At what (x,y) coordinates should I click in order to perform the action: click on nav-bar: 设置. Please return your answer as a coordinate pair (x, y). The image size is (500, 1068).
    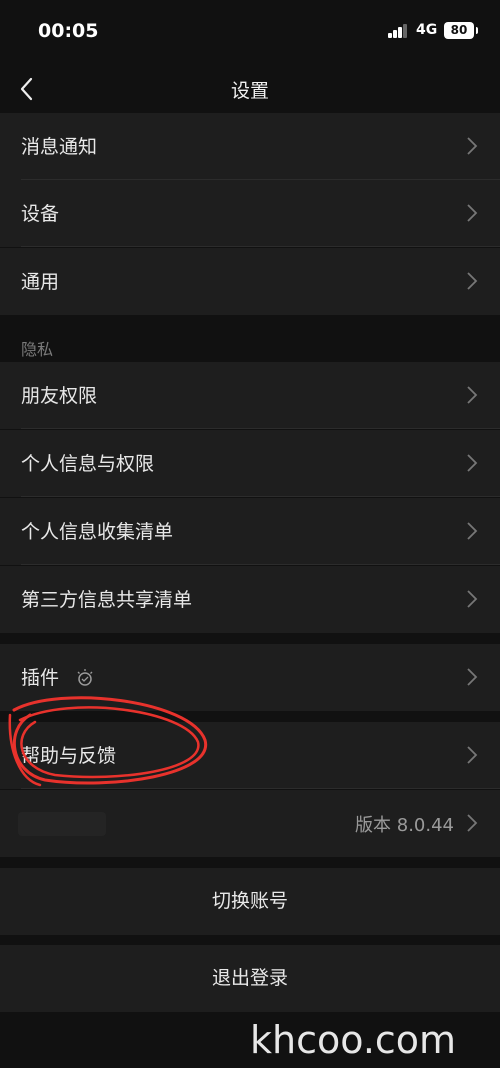
    Looking at the image, I should click on (250, 89).